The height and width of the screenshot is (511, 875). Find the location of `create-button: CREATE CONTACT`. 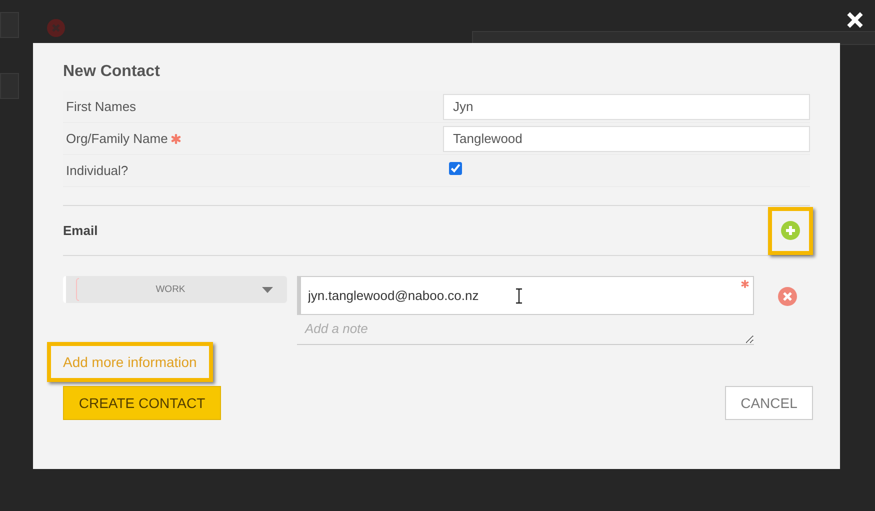

create-button: CREATE CONTACT is located at coordinates (142, 403).